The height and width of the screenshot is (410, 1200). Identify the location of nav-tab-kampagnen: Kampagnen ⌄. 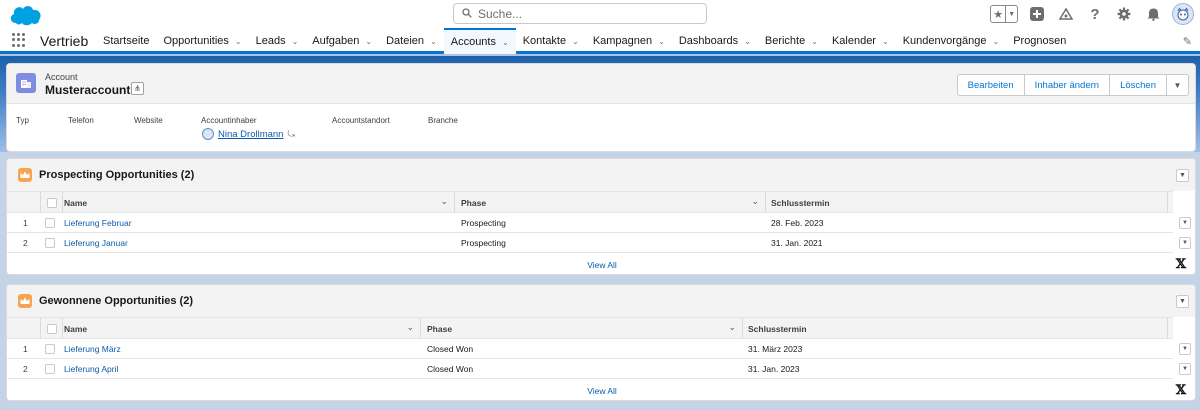
(629, 41).